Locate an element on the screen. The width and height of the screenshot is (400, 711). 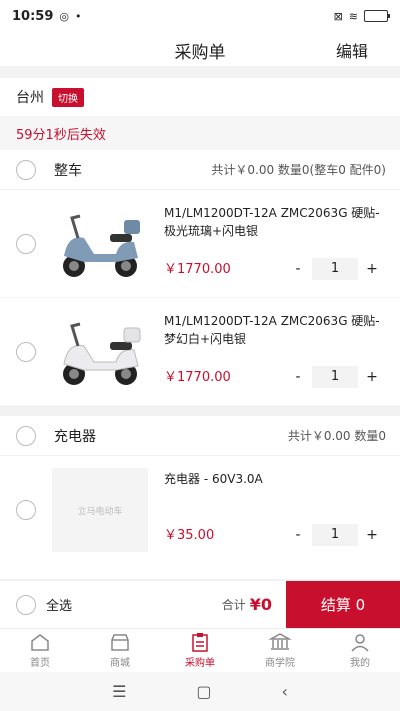
switch-city-button: 切换 is located at coordinates (68, 97).